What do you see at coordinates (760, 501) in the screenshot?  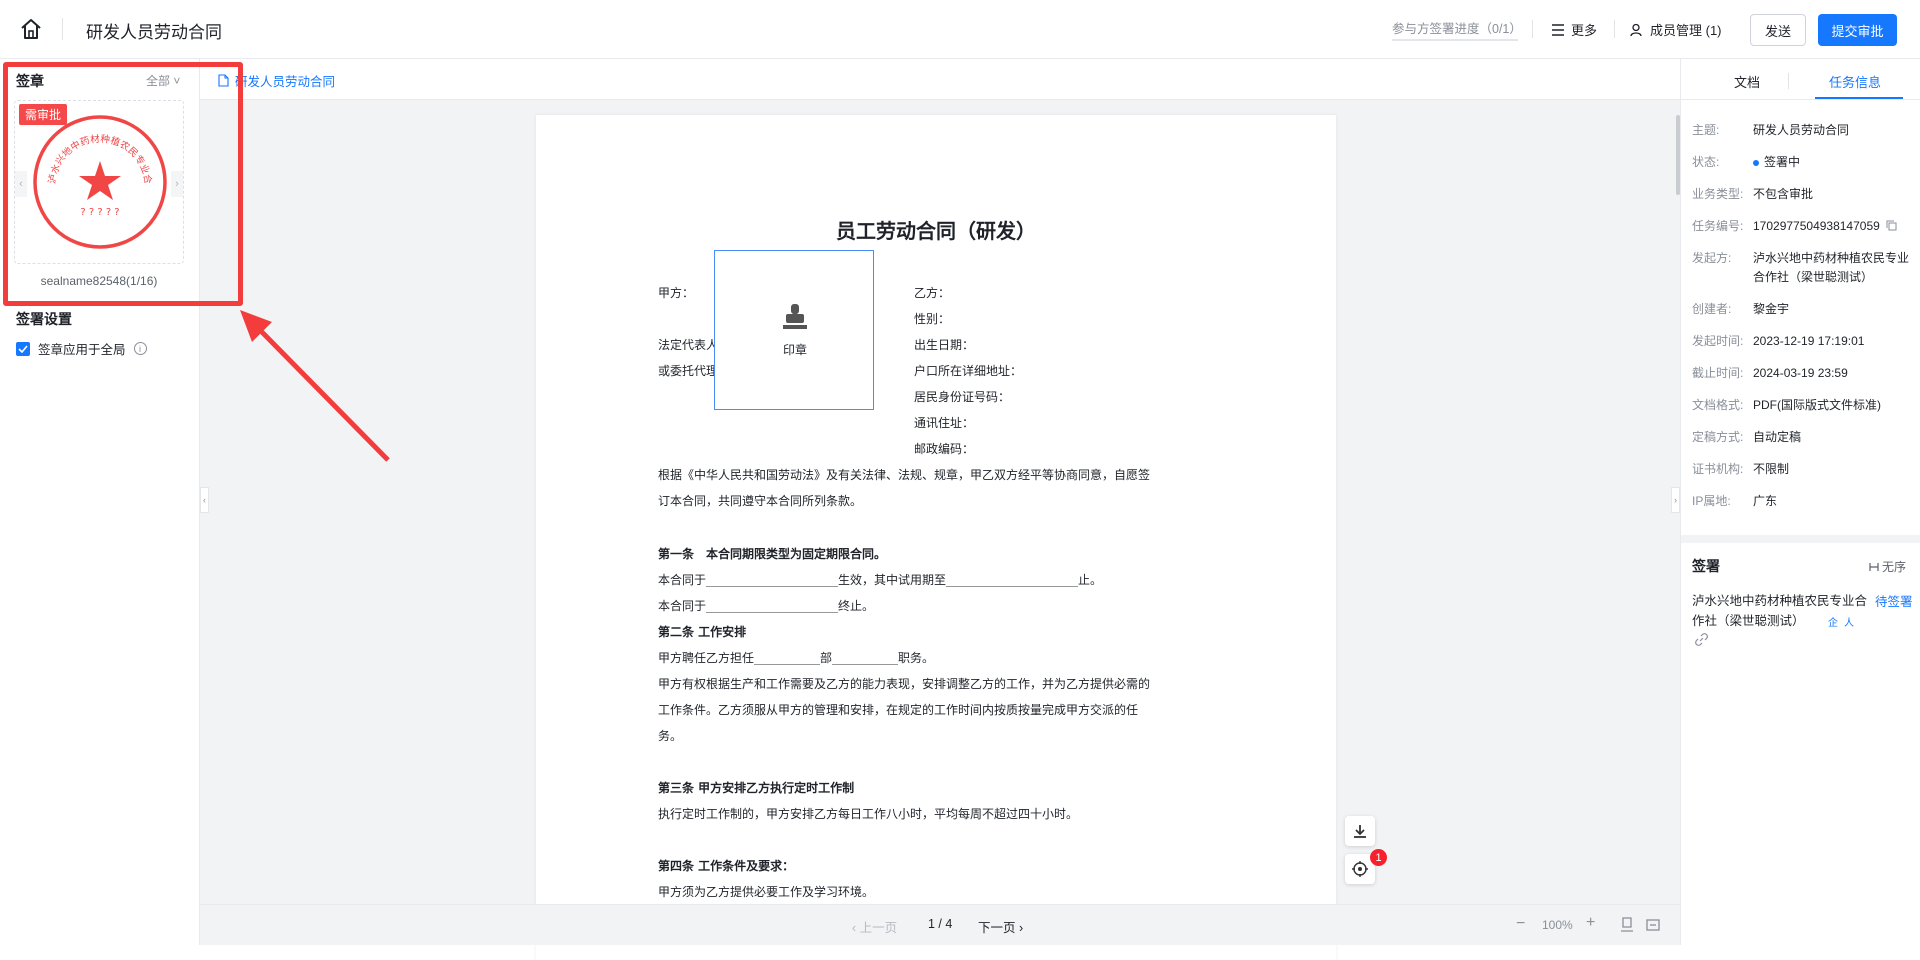 I see `intro-line-2: 订本合同，共同遵守本合同所列条款。` at bounding box center [760, 501].